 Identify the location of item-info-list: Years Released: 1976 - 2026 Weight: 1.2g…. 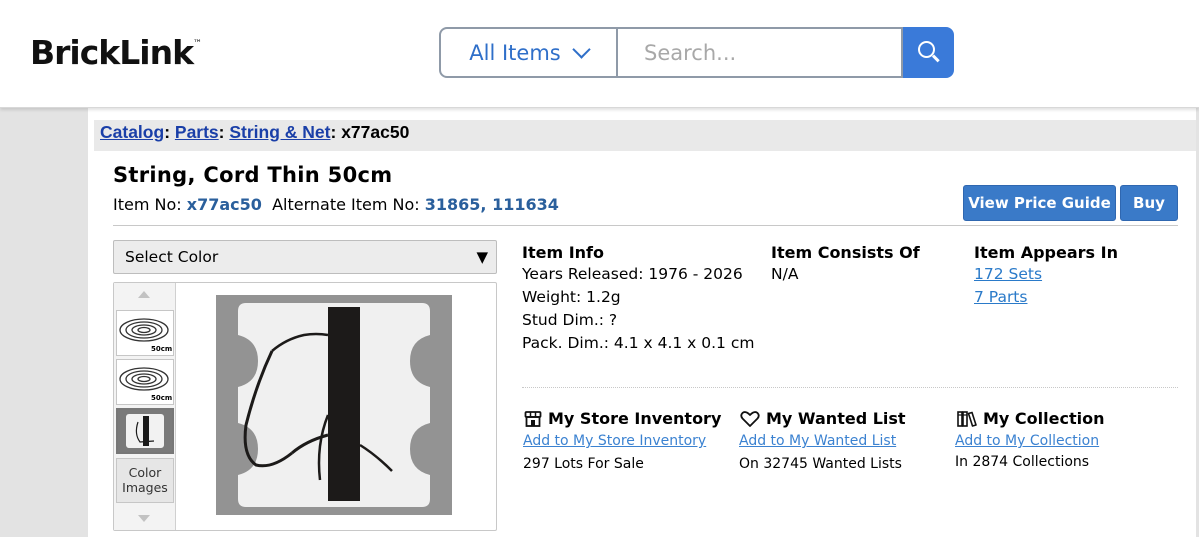
(638, 309).